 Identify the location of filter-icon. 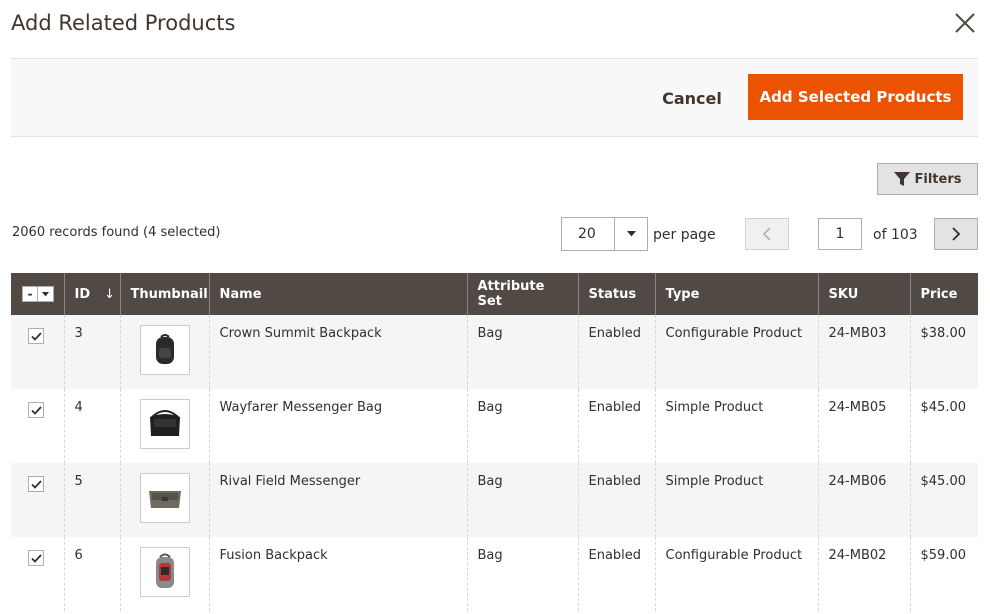
(901, 178).